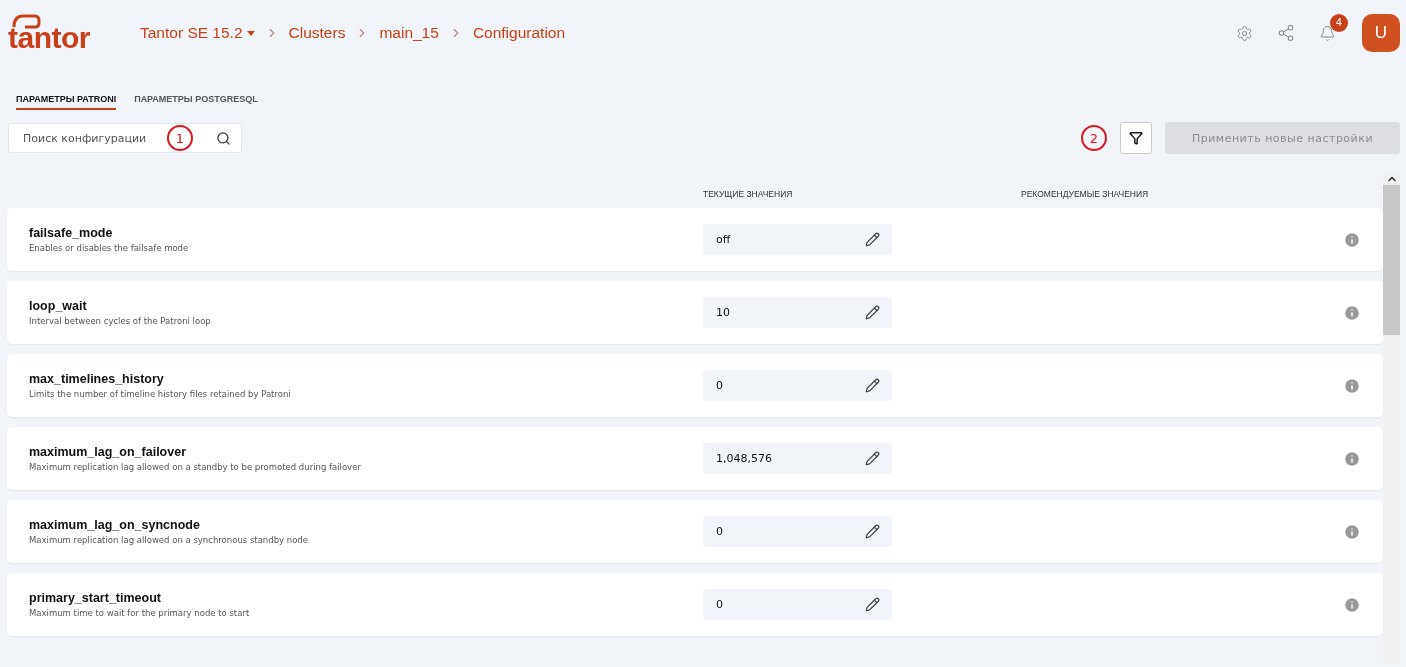  I want to click on breadcrumb-link: Tantor SE 15.2, so click(197, 33).